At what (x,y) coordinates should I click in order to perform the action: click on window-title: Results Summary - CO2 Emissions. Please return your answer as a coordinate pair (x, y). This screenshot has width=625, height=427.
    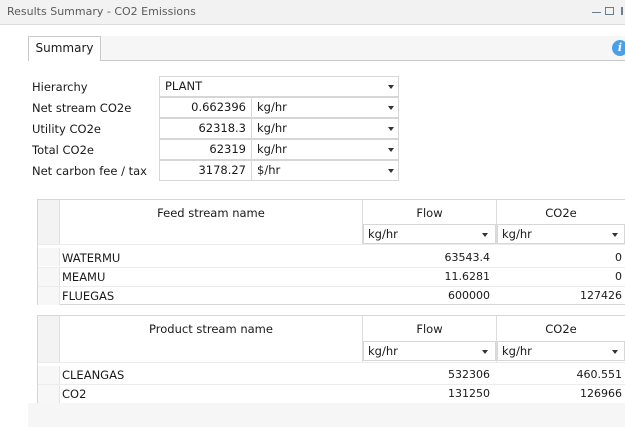
    Looking at the image, I should click on (101, 11).